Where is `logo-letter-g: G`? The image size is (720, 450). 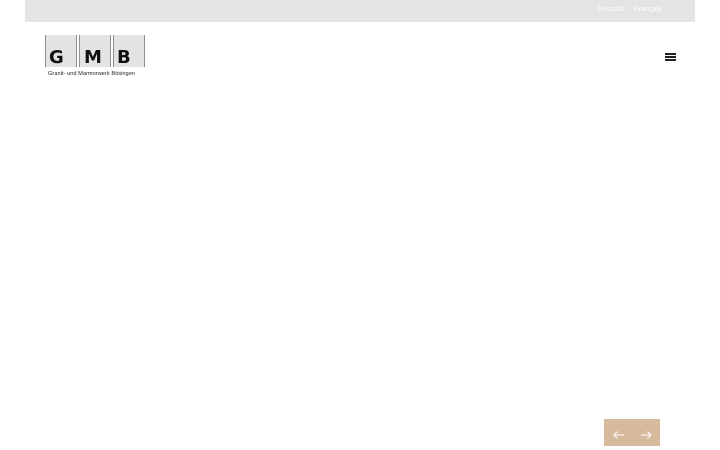
logo-letter-g: G is located at coordinates (56, 57).